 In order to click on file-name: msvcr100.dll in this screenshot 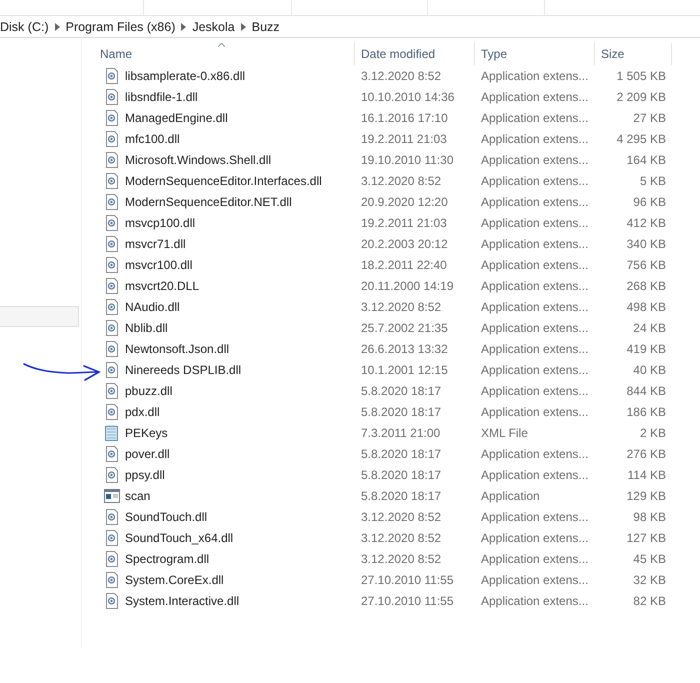, I will do `click(158, 265)`.